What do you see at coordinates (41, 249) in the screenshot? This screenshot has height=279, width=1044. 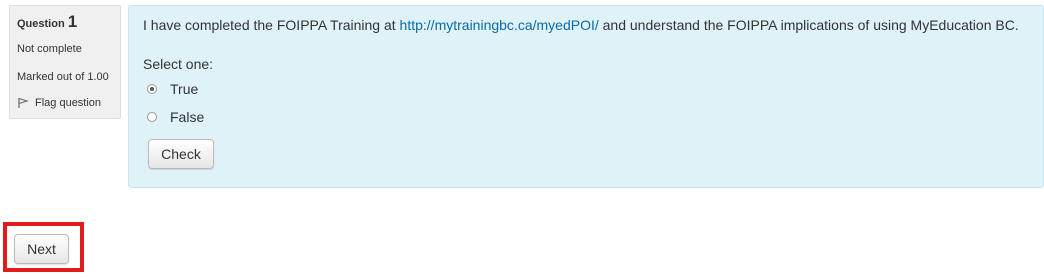 I see `next-button: Next` at bounding box center [41, 249].